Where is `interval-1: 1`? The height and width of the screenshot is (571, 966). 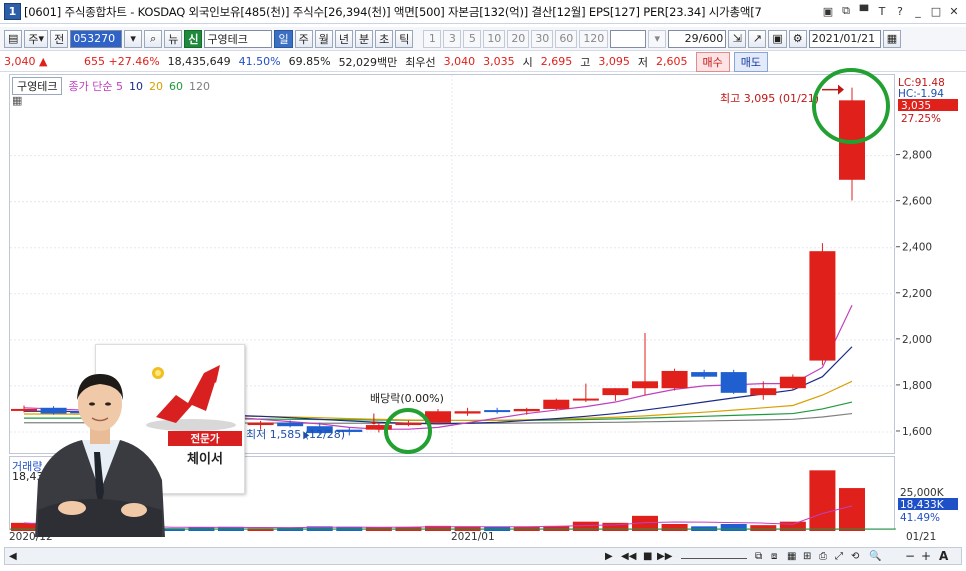 interval-1: 1 is located at coordinates (432, 38).